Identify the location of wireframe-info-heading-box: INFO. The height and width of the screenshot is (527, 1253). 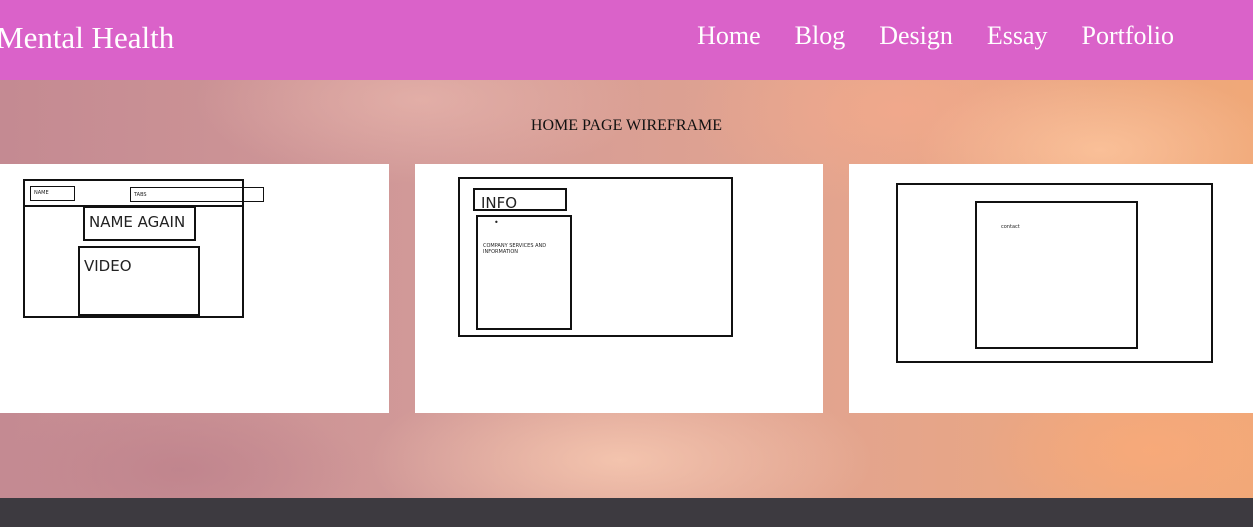
(520, 200).